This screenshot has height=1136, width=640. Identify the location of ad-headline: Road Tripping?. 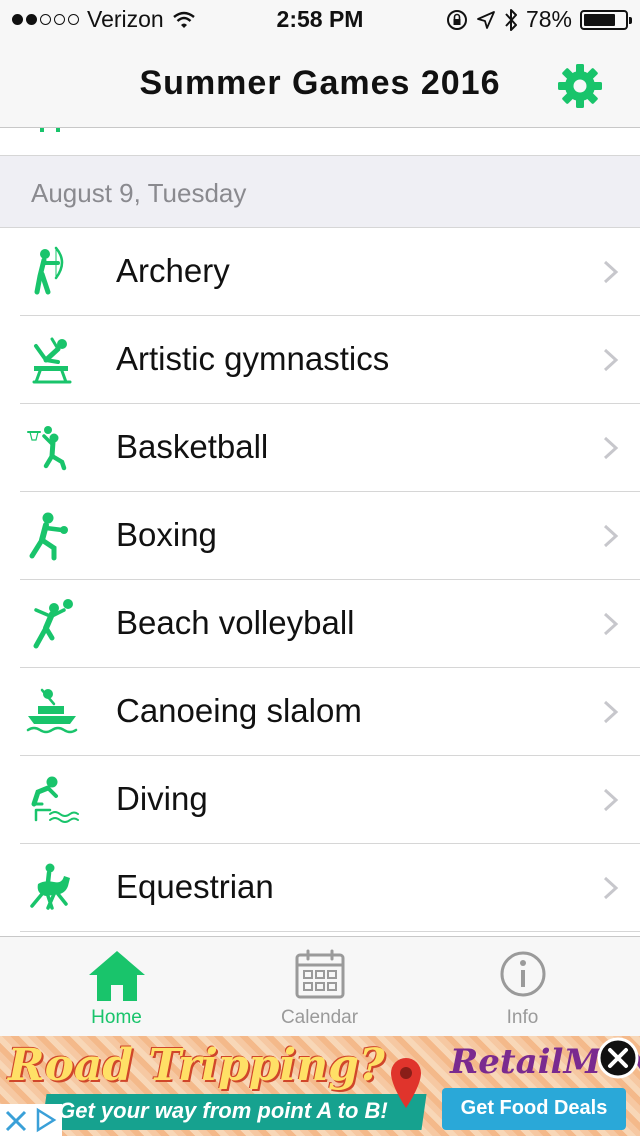
(196, 1065).